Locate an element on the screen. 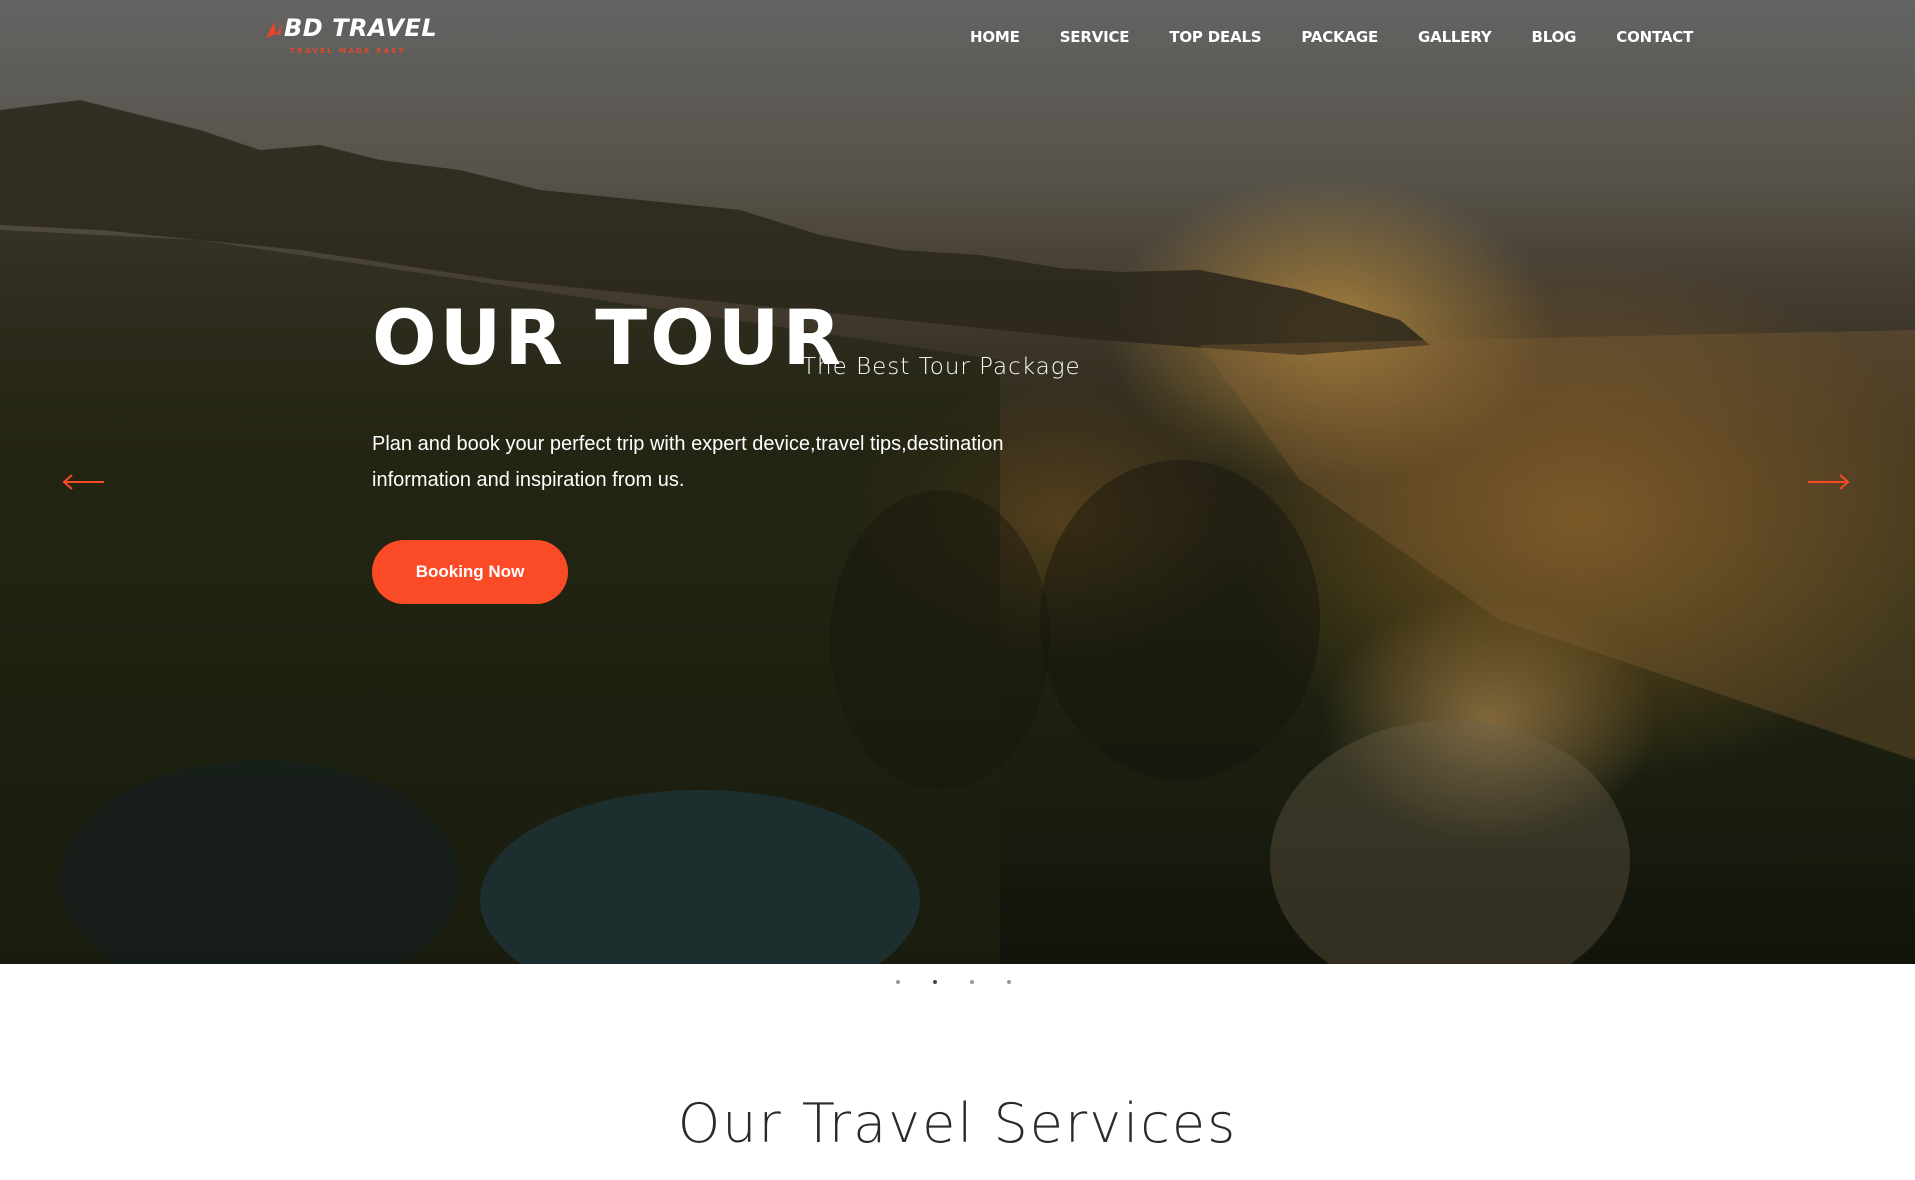 This screenshot has width=1915, height=1180. brand-logo: BD TRAVEL TRAVEL MADE EASY is located at coordinates (351, 37).